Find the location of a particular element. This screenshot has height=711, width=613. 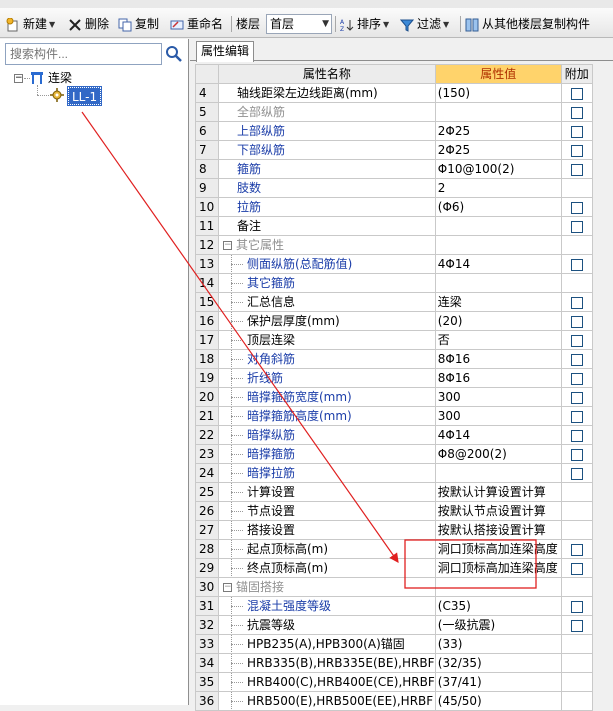

search-input is located at coordinates (83, 54).